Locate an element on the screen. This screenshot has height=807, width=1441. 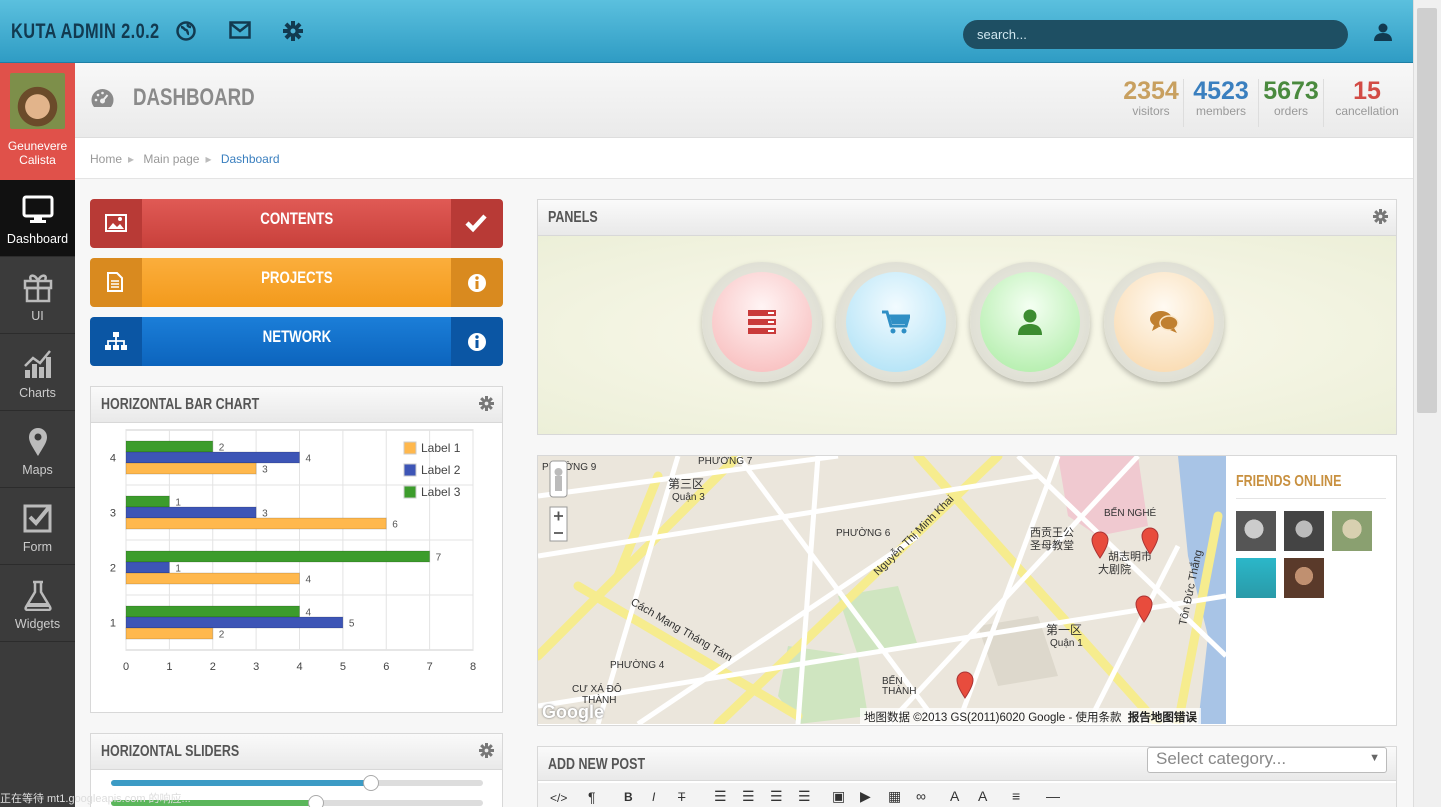
strikethrough-icon: T is located at coordinates (681, 797).